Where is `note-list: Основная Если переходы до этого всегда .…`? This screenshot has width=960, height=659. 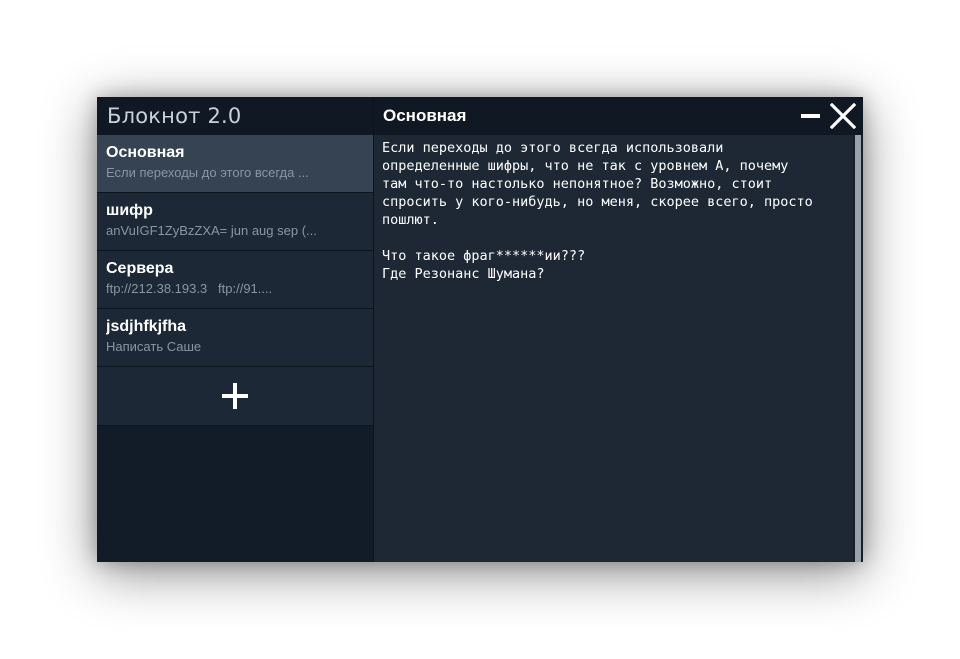
note-list: Основная Если переходы до этого всегда .… is located at coordinates (235, 251).